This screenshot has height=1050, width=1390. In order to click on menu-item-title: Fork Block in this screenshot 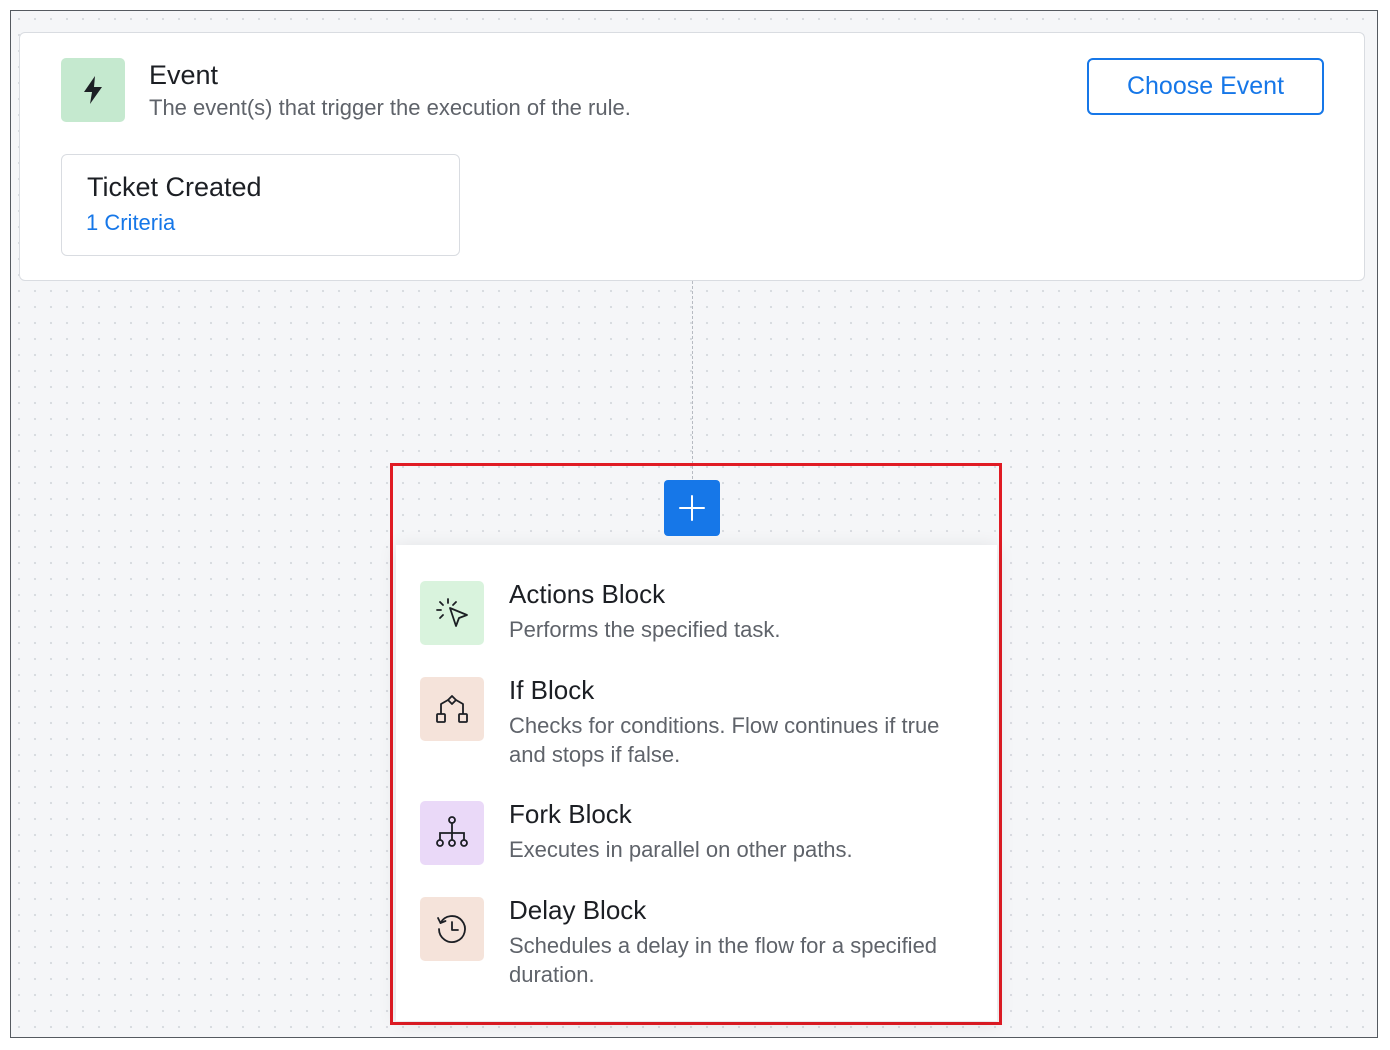, I will do `click(570, 814)`.